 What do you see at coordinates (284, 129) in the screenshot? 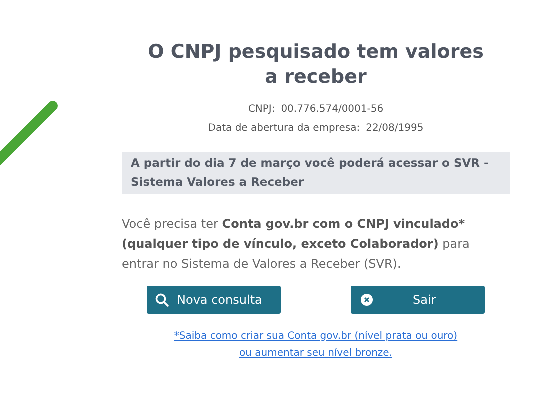
I see `opening-date-label: Data de abertura da empresa:` at bounding box center [284, 129].